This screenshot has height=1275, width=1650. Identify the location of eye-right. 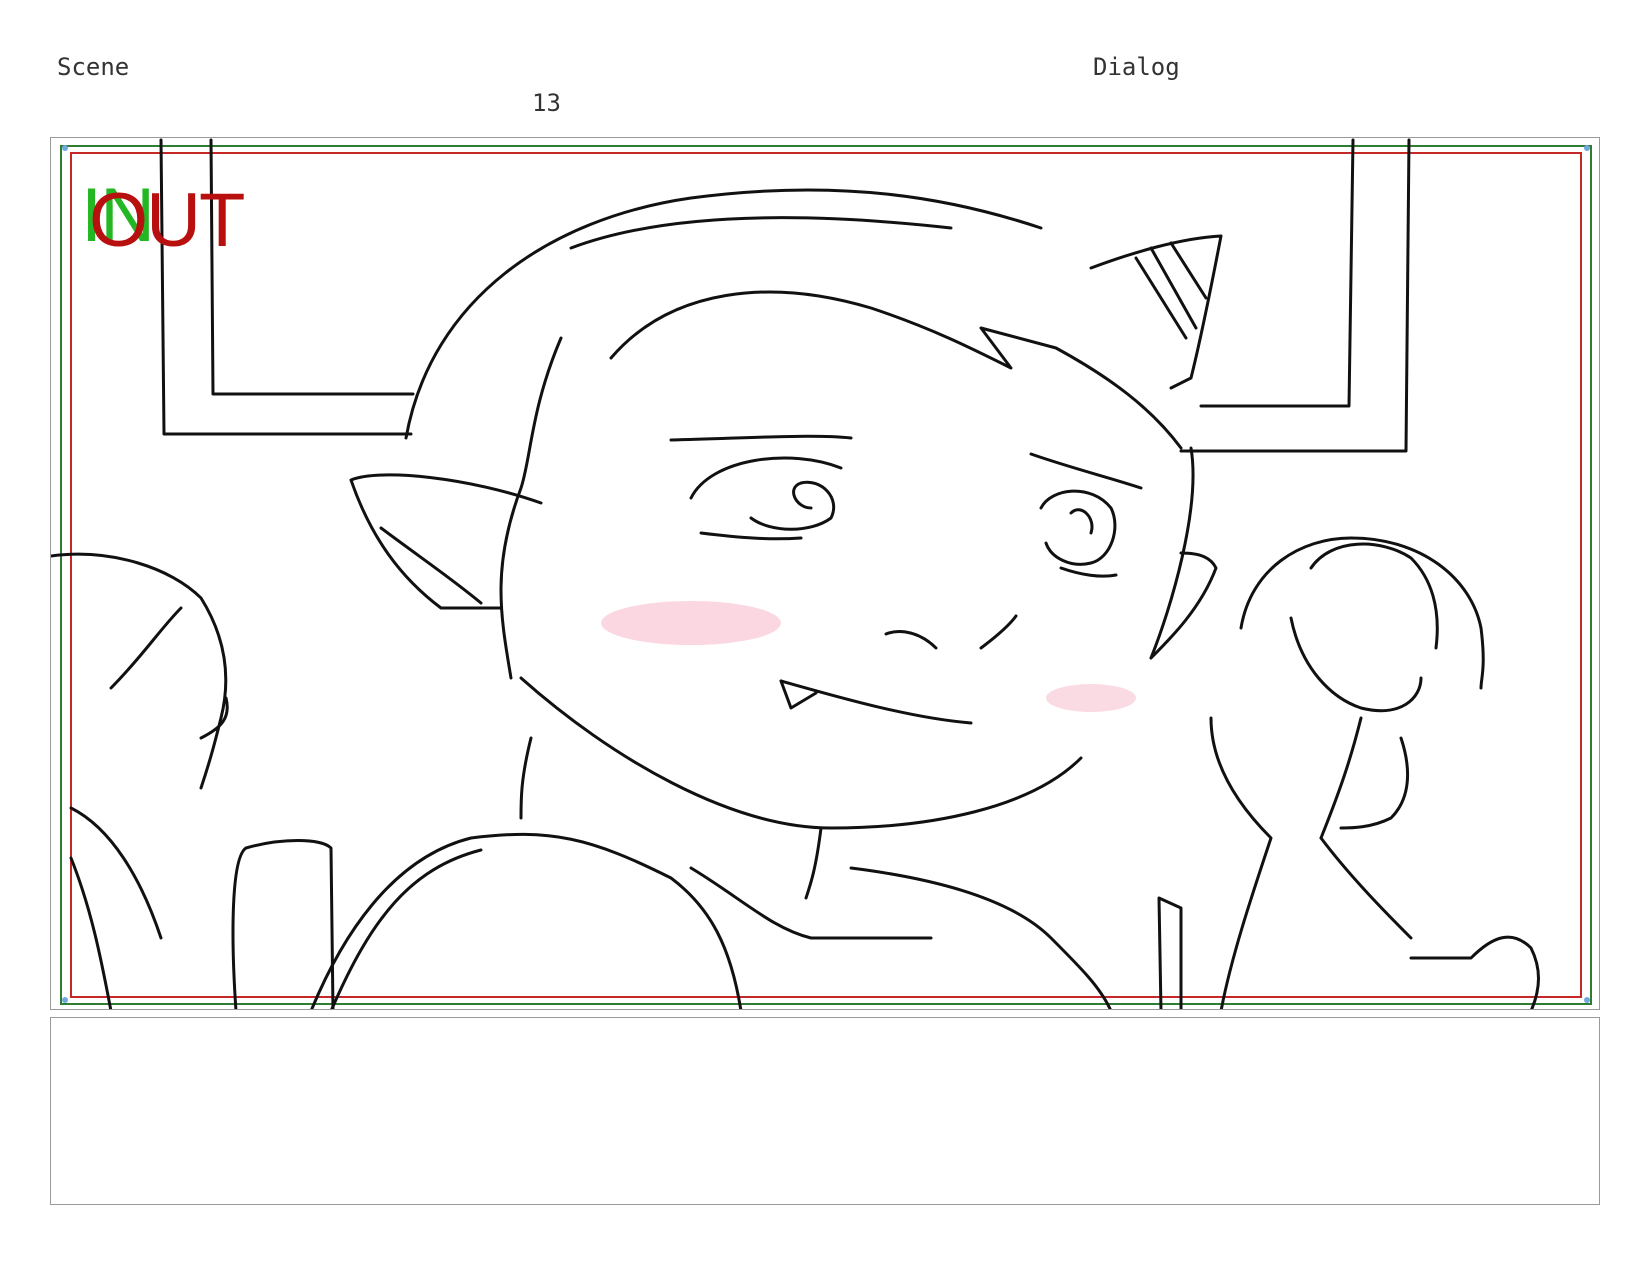
(1078, 527).